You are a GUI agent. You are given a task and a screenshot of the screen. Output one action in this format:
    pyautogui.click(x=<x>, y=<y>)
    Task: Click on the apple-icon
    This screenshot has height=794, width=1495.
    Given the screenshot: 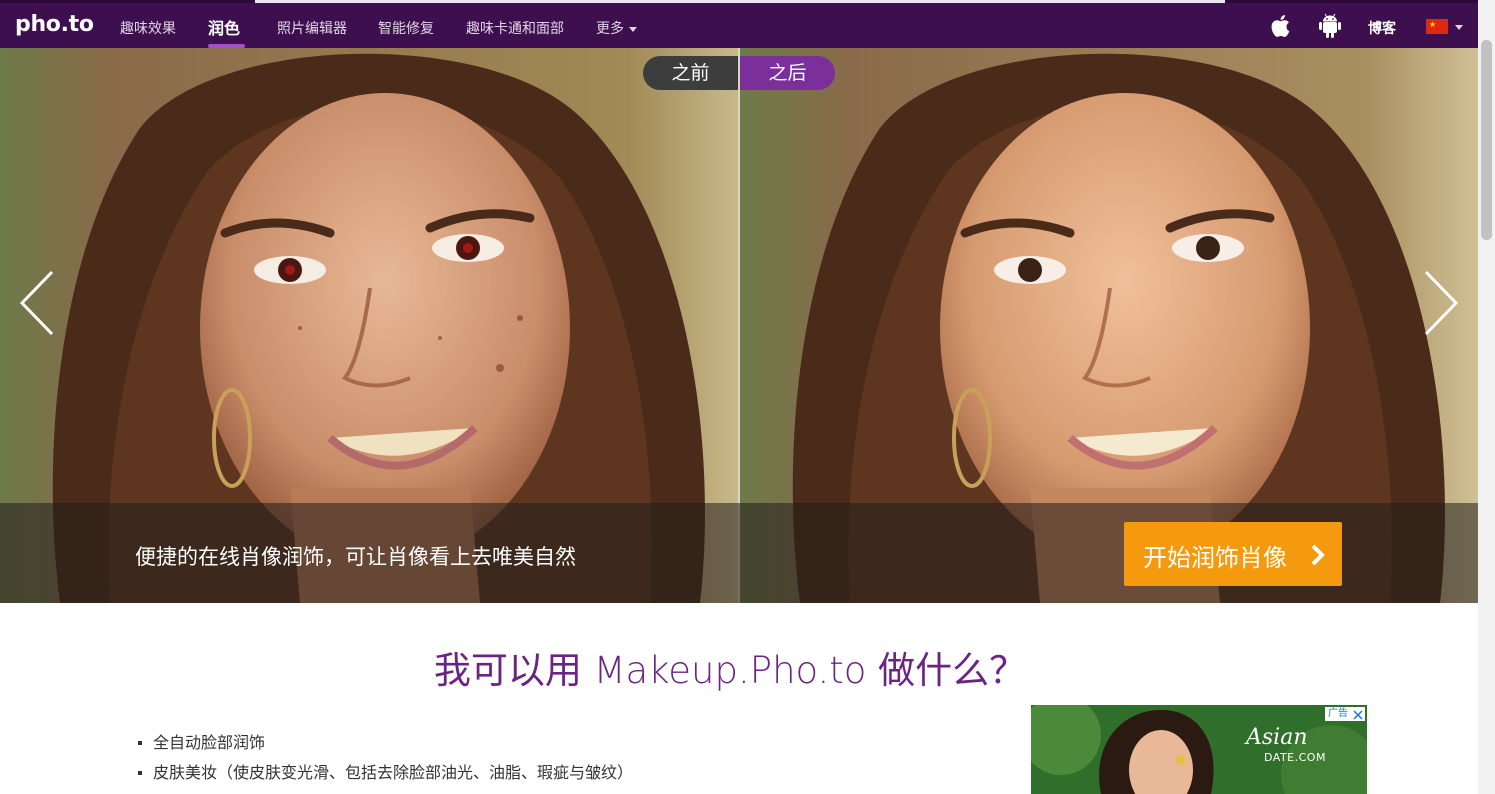 What is the action you would take?
    pyautogui.click(x=1283, y=26)
    